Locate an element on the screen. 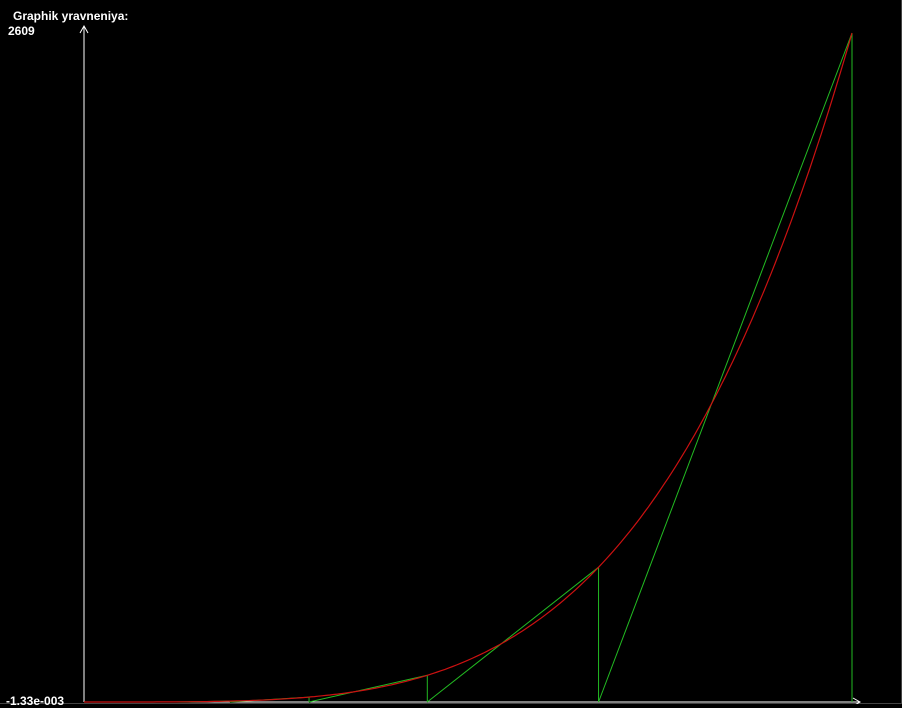  y-max-label: 2609 is located at coordinates (21, 31).